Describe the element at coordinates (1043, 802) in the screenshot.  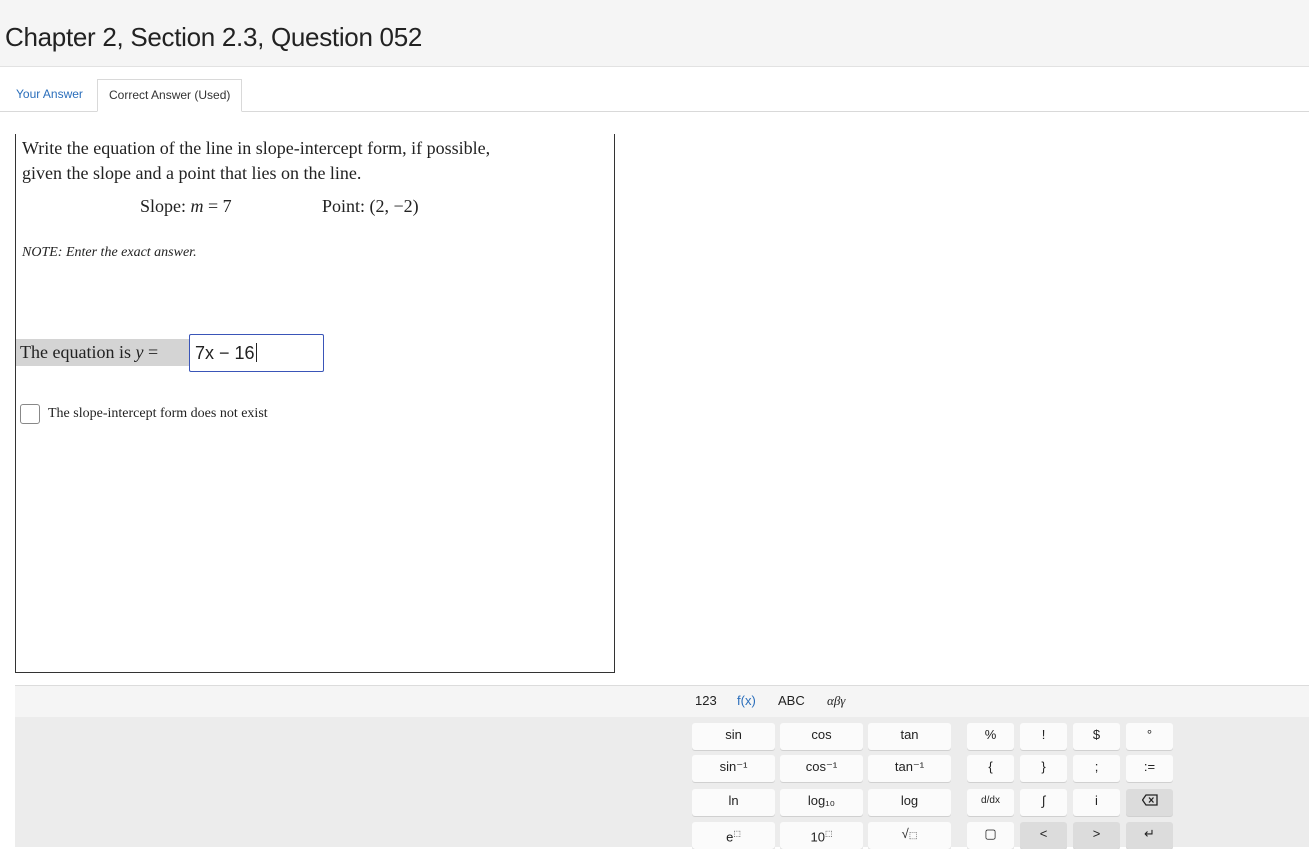
I see `key-integral: ∫` at that location.